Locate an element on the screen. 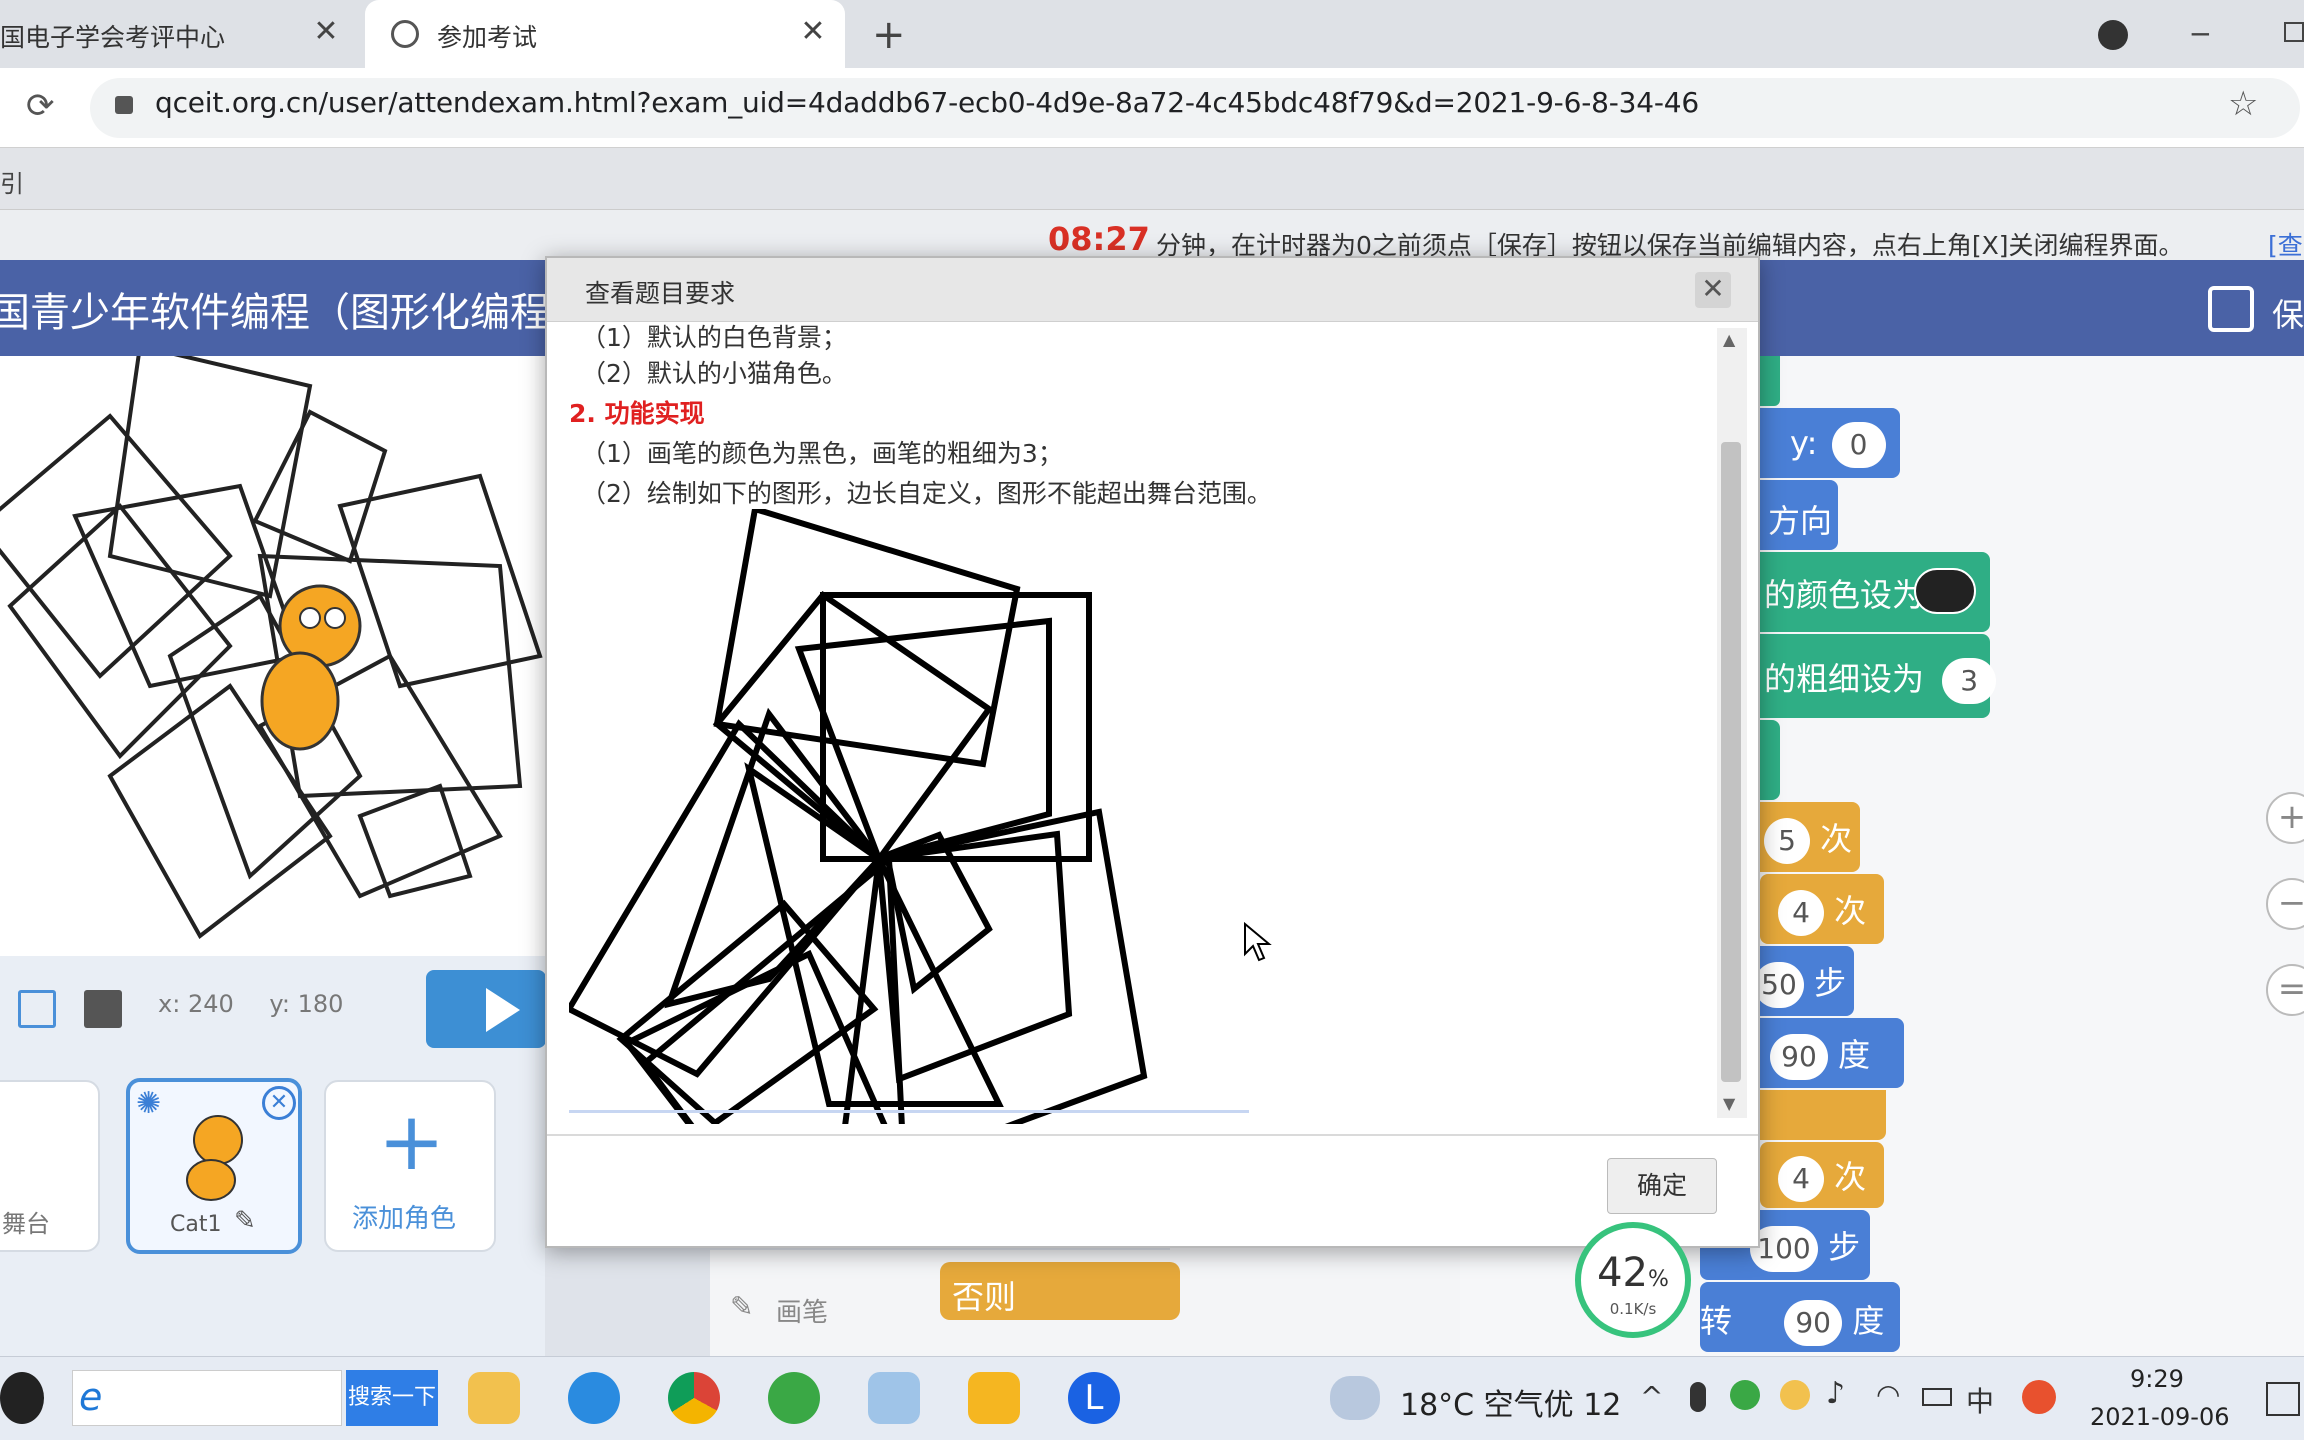 The height and width of the screenshot is (1440, 2304). section-heading: 2. 功能实现 is located at coordinates (637, 413).